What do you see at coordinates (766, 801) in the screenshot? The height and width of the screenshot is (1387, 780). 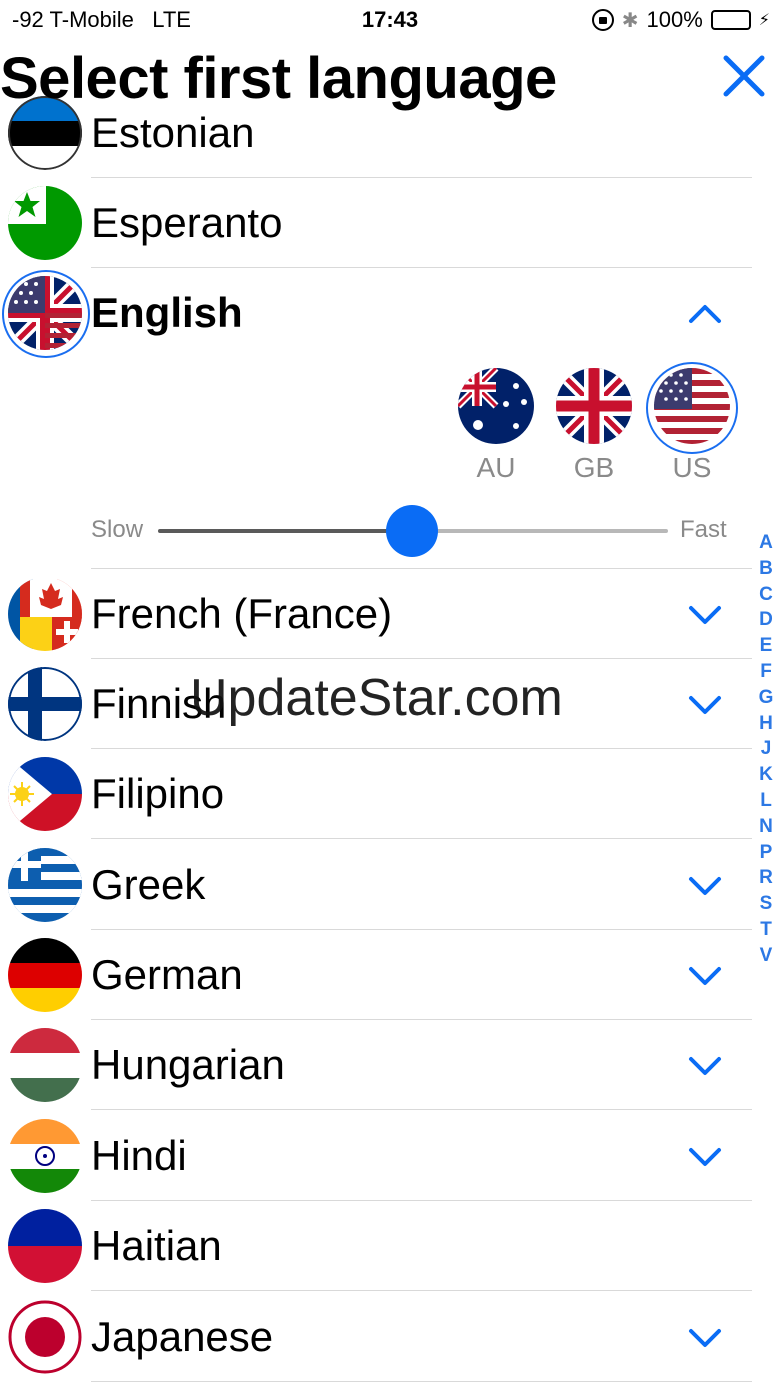 I see `index-letter: L` at bounding box center [766, 801].